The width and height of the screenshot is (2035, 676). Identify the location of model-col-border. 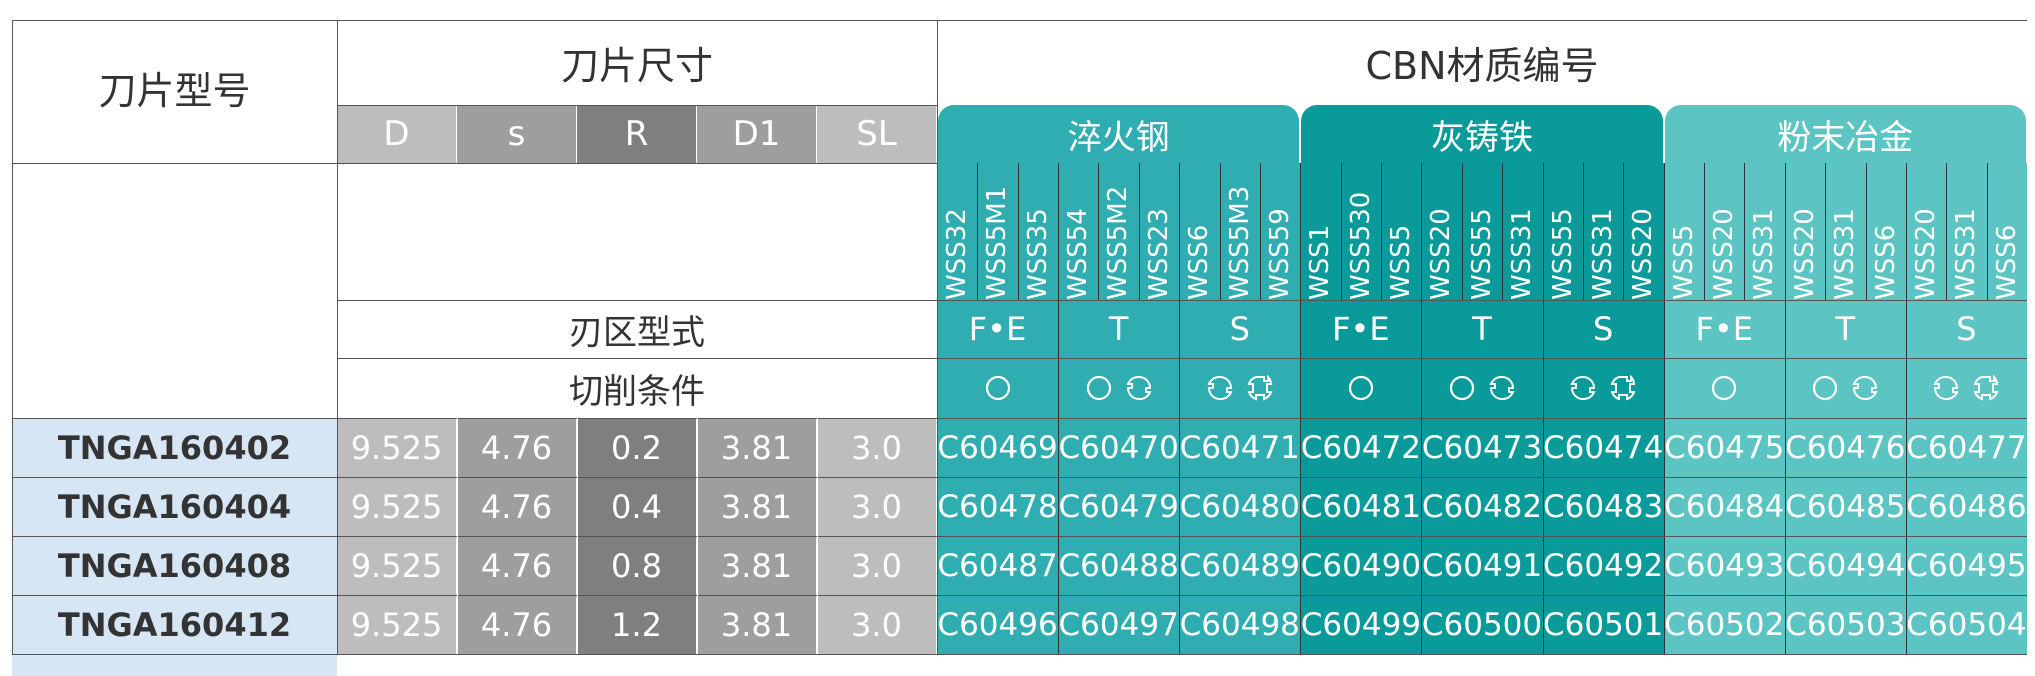
(337, 337).